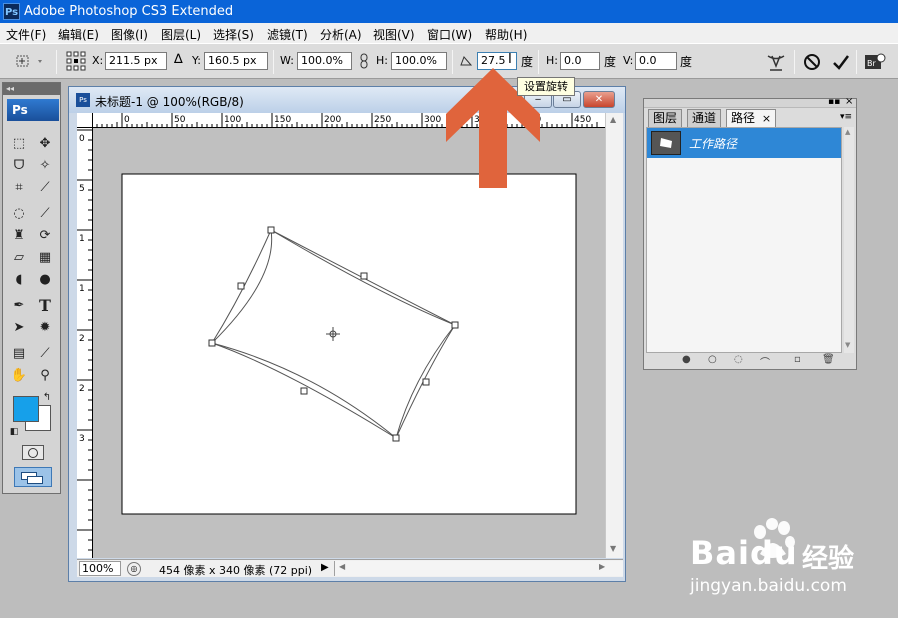  I want to click on eyedropper-tool-icon: ⟋, so click(45, 354).